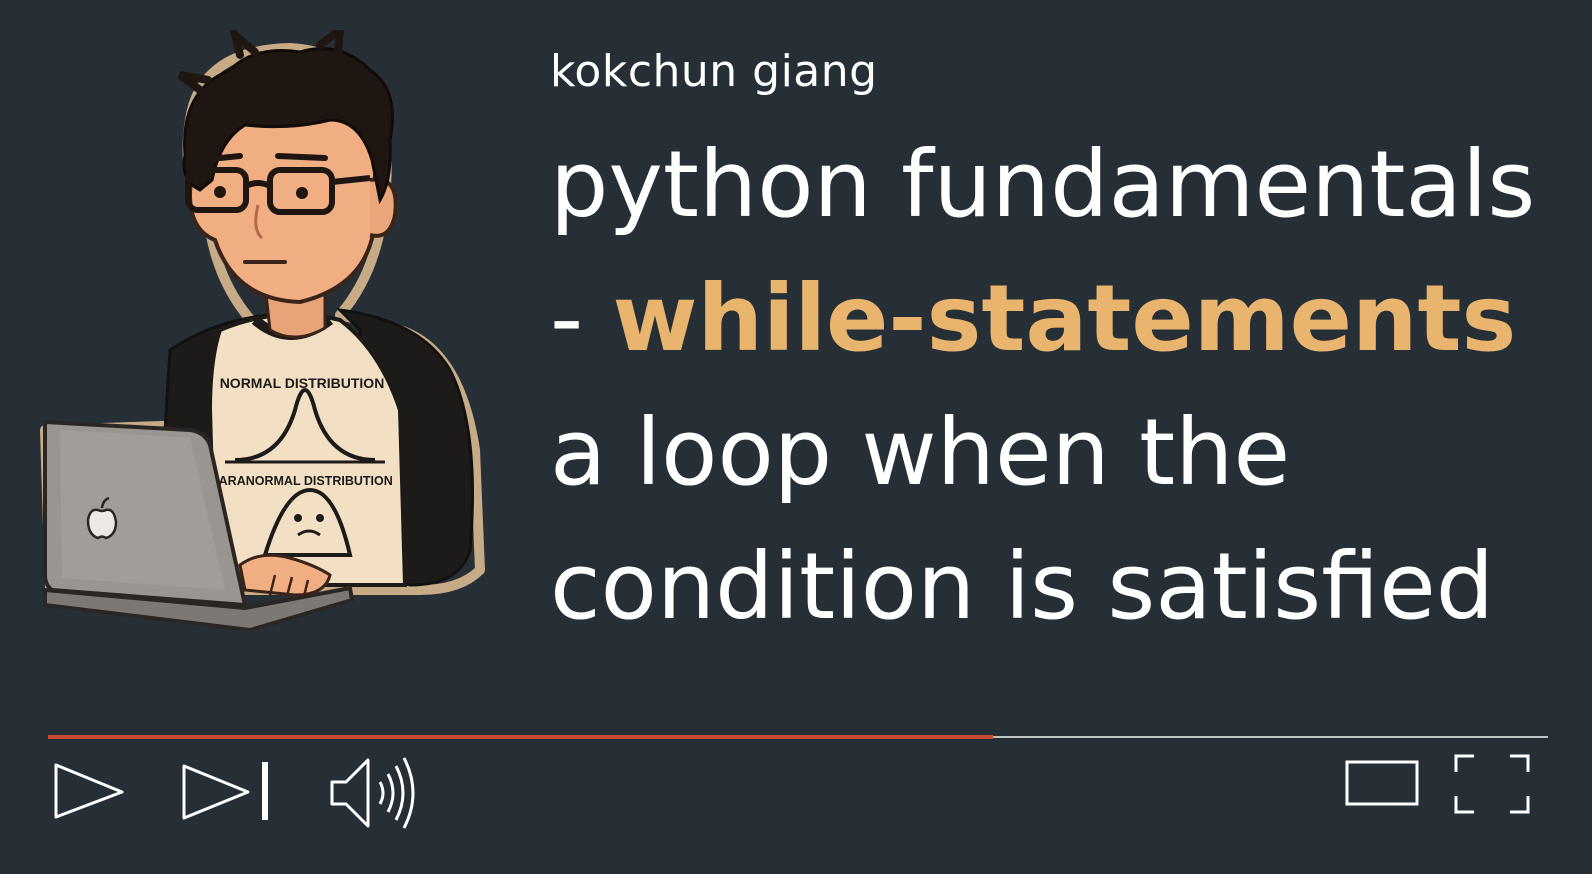 The height and width of the screenshot is (874, 1592). Describe the element at coordinates (302, 383) in the screenshot. I see `shirt-text-top: NORMAL DISTRIBUTION` at that location.